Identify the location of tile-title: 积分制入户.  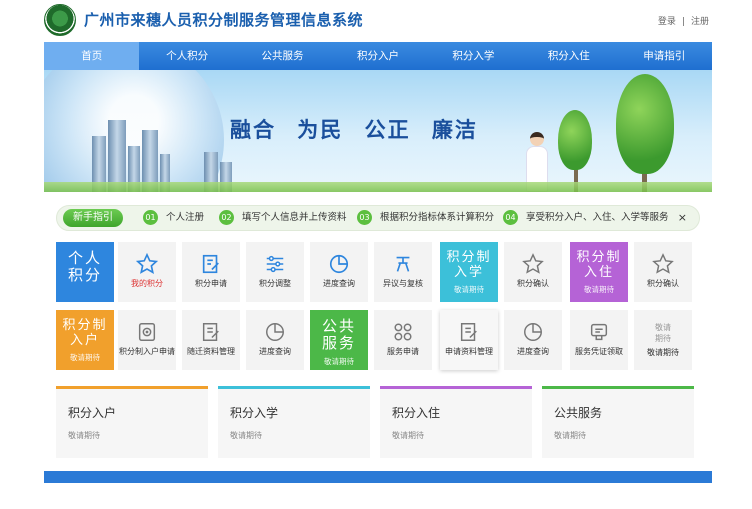
(85, 333).